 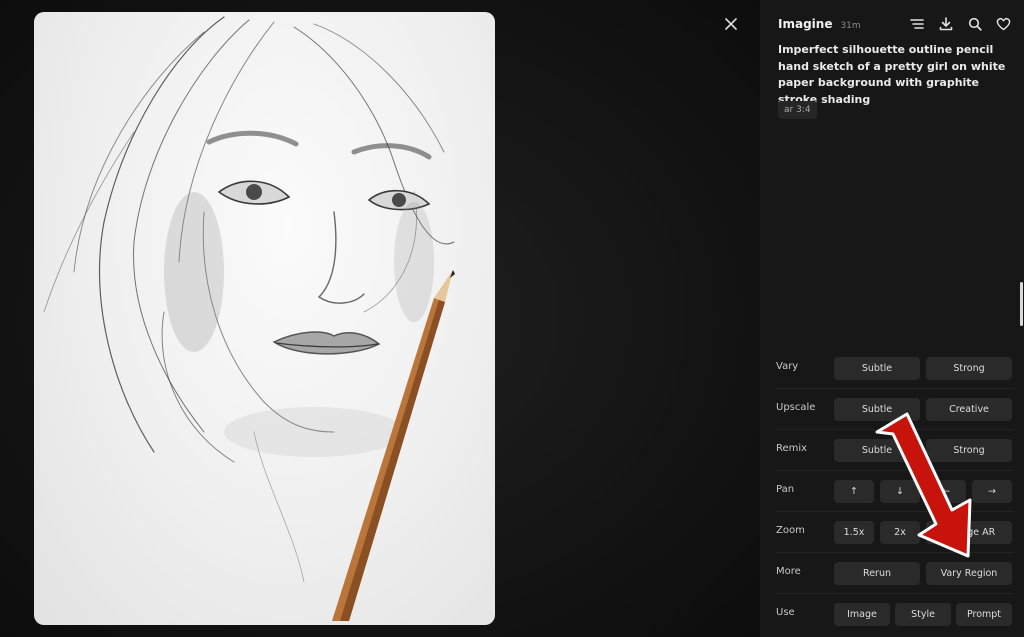 I want to click on row-upscale: Upscale Subtle Creative, so click(x=895, y=408).